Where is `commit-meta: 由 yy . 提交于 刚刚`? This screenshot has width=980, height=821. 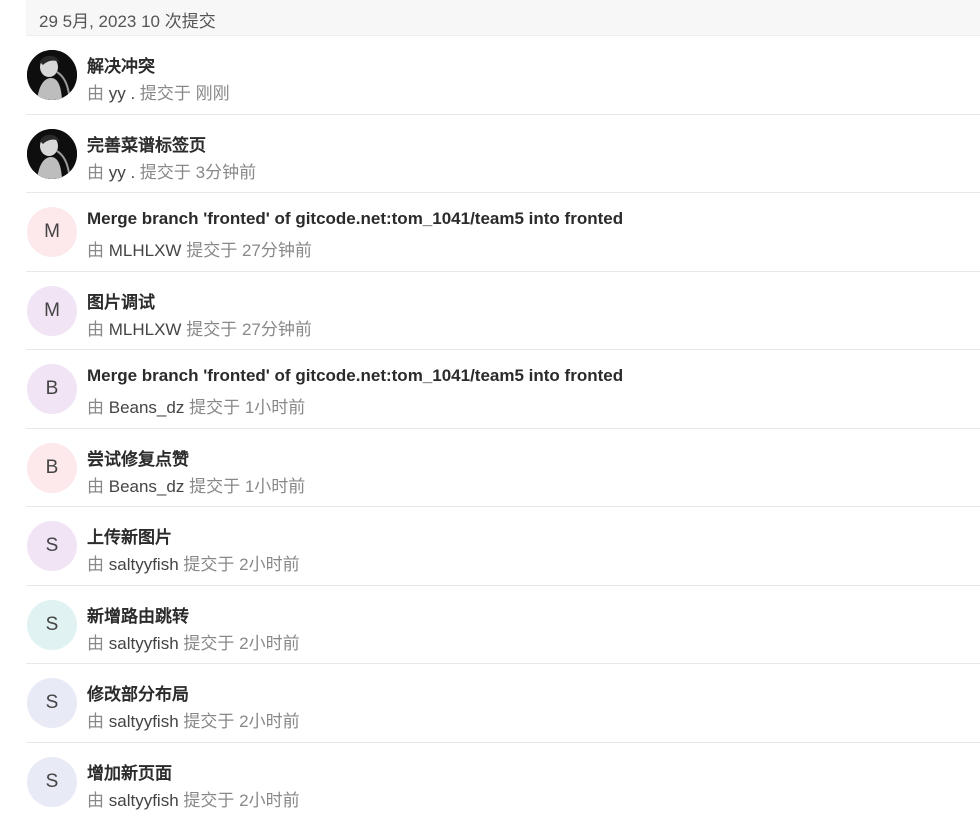
commit-meta: 由 yy . 提交于 刚刚 is located at coordinates (158, 91).